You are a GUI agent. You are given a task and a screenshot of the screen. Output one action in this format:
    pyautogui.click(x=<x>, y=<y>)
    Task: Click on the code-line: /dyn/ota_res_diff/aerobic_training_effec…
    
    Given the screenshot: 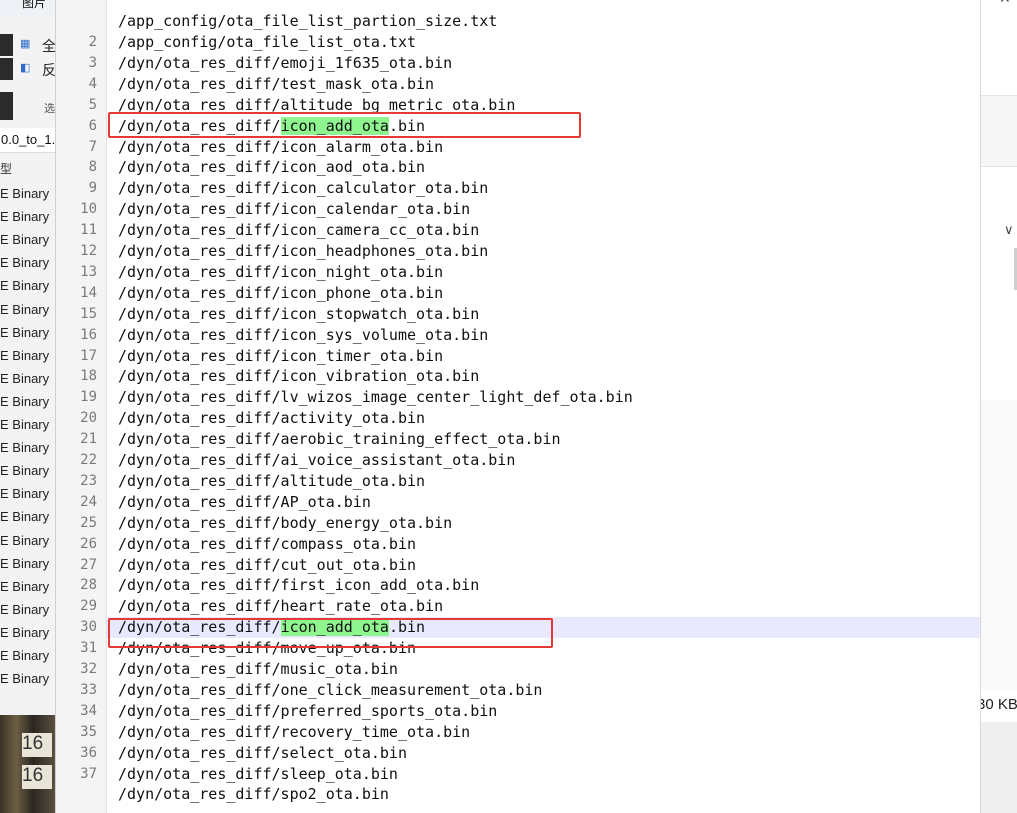 What is the action you would take?
    pyautogui.click(x=339, y=439)
    